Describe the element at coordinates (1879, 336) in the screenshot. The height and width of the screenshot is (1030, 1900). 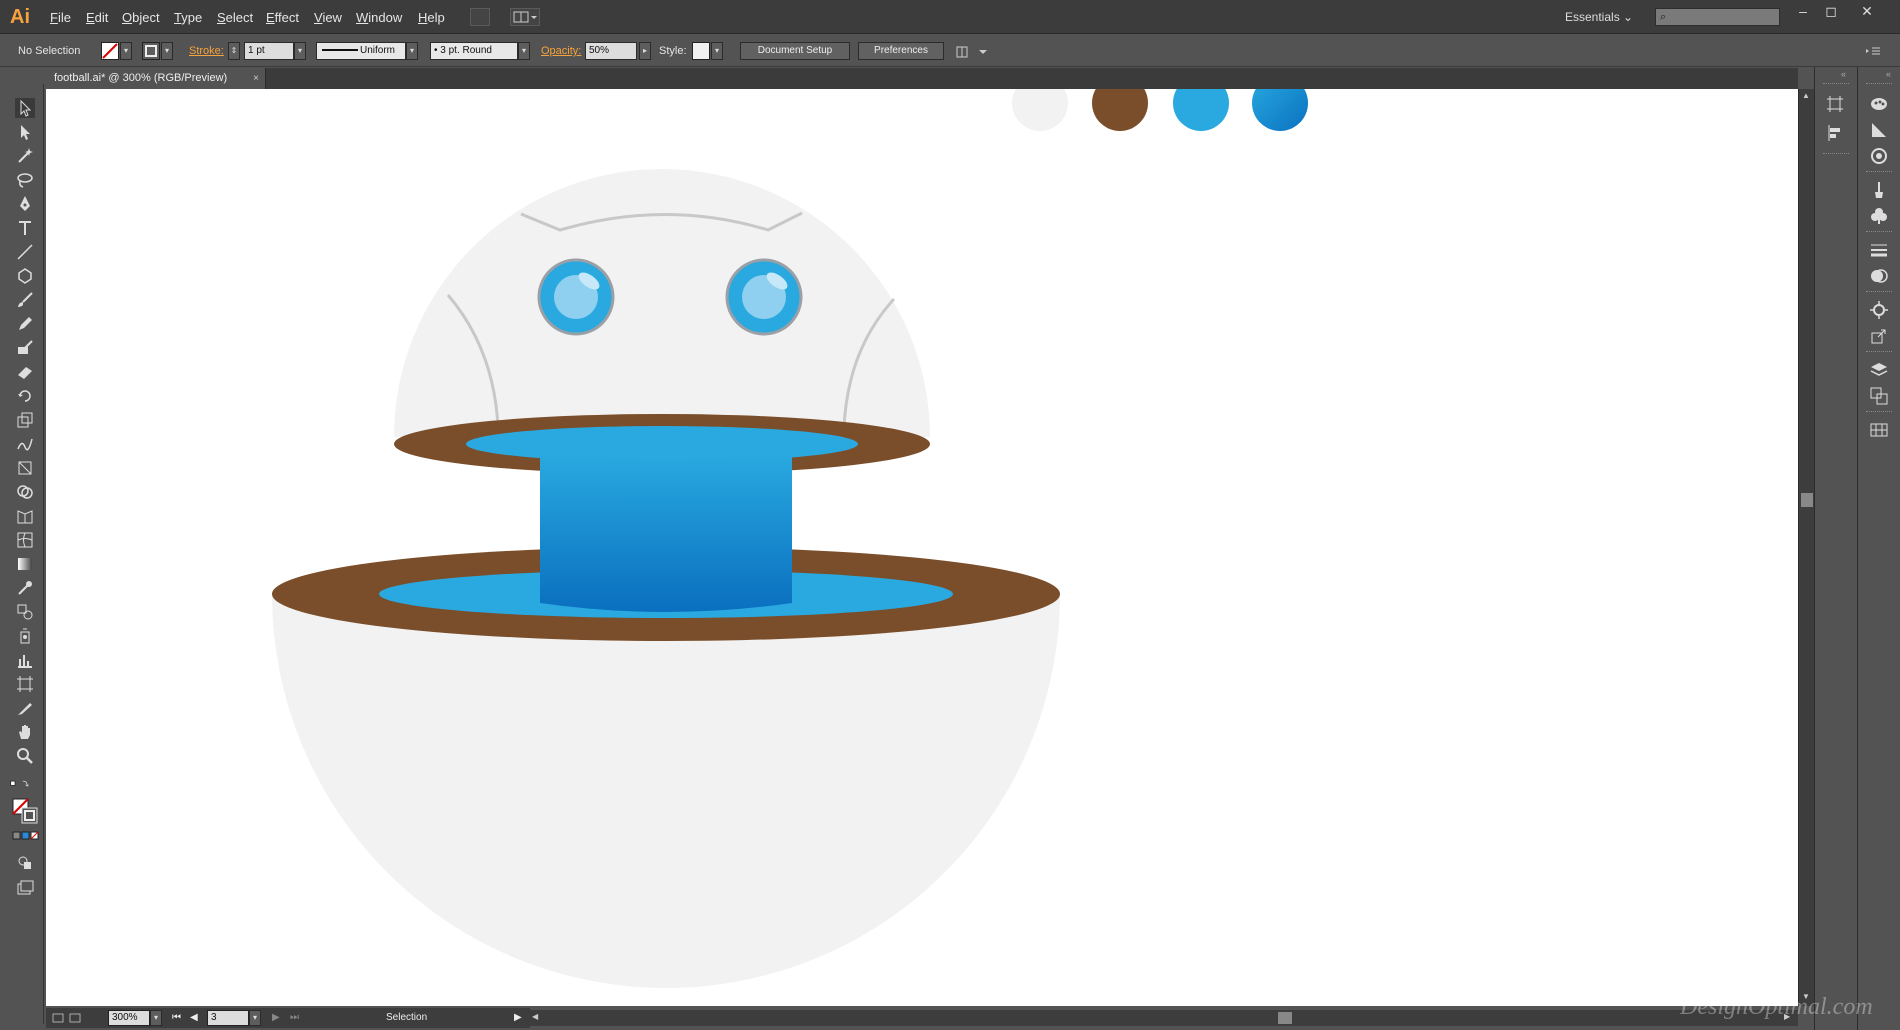
I see `export-panel-button` at that location.